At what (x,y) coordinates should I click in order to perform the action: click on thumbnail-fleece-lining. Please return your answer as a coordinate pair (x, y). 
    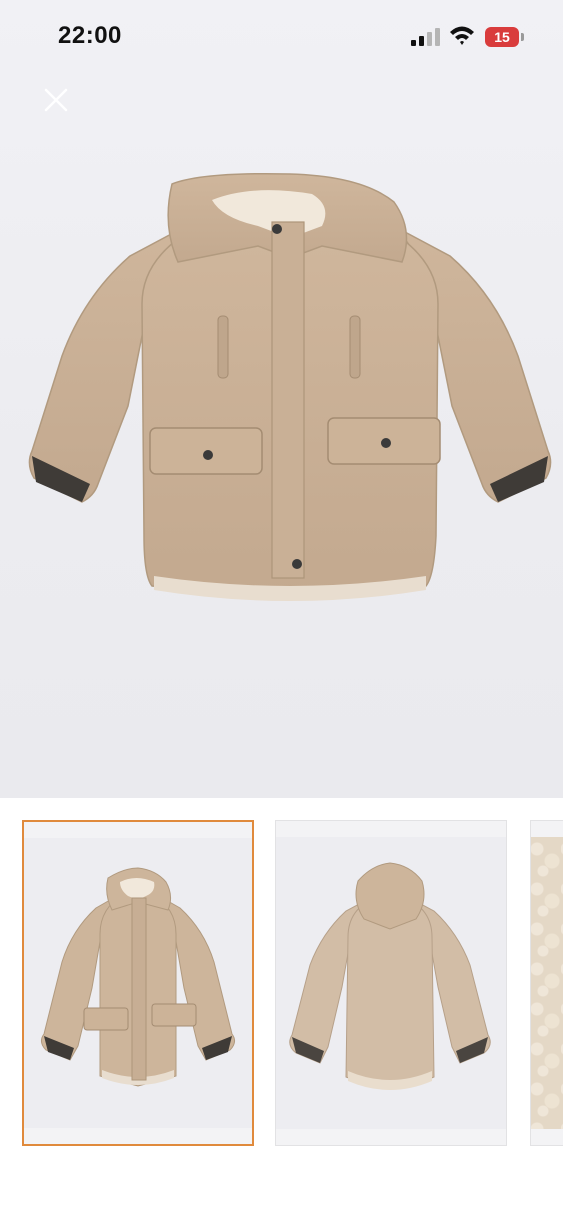
    Looking at the image, I should click on (546, 983).